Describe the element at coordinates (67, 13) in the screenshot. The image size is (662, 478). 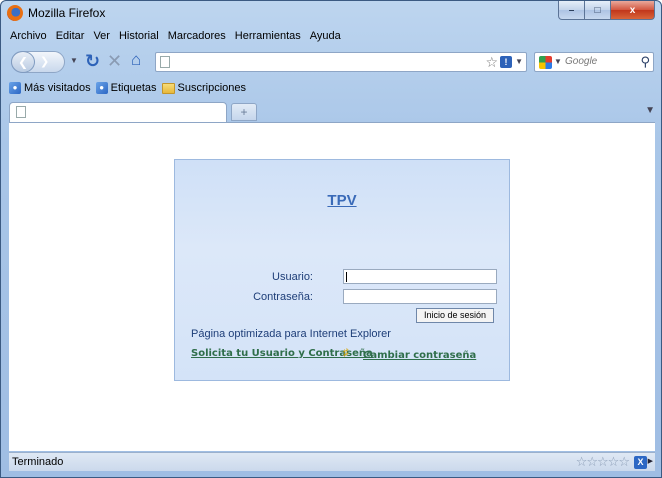
I see `window-title: Mozilla Firefox` at that location.